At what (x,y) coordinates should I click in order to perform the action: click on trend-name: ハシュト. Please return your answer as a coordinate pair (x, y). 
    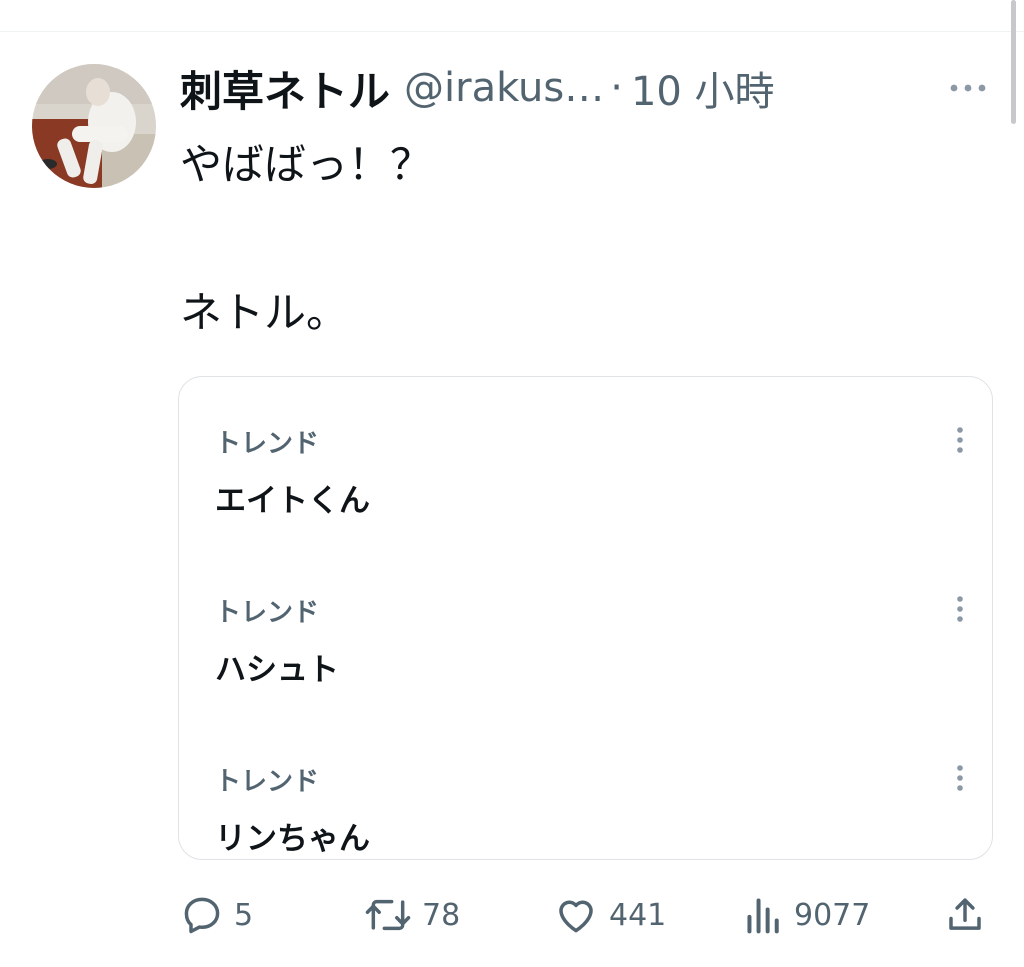
    Looking at the image, I should click on (277, 670).